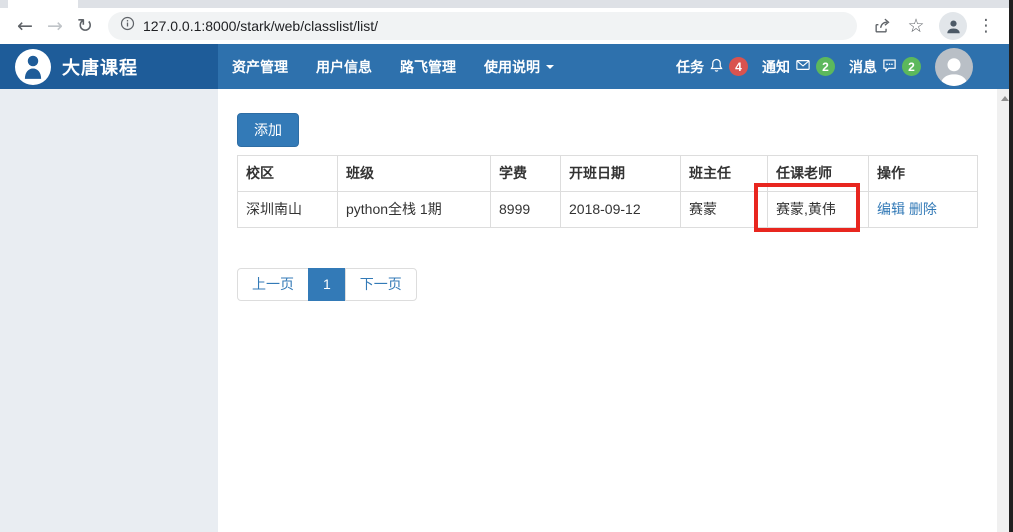 The width and height of the screenshot is (1013, 532). I want to click on chevron-down-icon, so click(550, 66).